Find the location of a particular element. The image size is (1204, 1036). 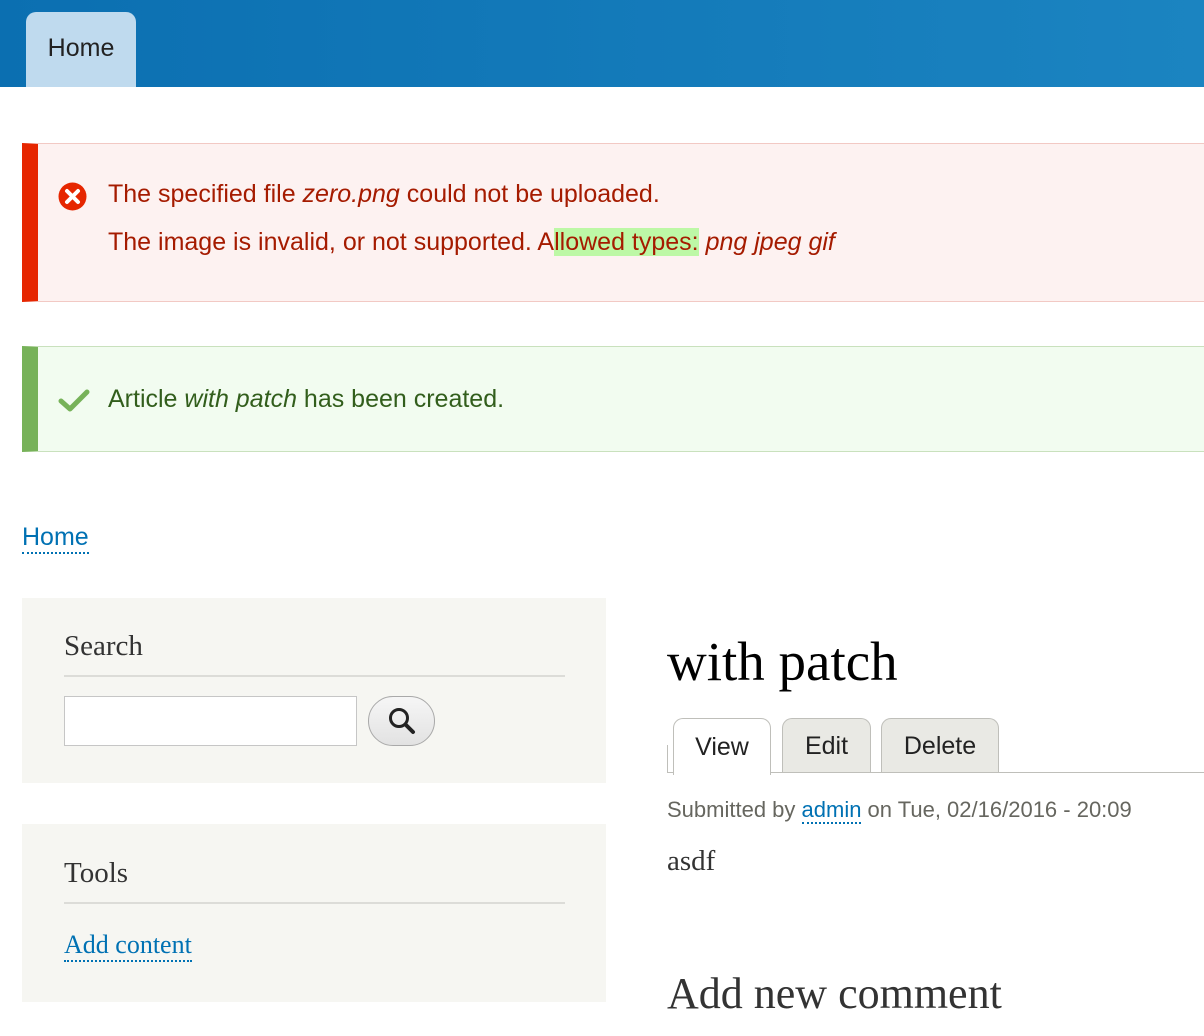

search-button is located at coordinates (401, 721).